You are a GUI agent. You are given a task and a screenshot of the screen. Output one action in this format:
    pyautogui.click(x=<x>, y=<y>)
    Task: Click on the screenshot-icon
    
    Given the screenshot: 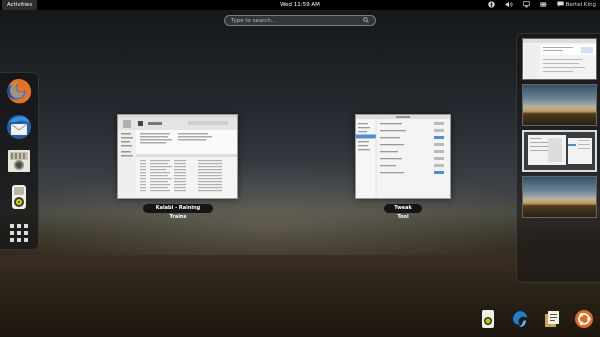 What is the action you would take?
    pyautogui.click(x=19, y=161)
    